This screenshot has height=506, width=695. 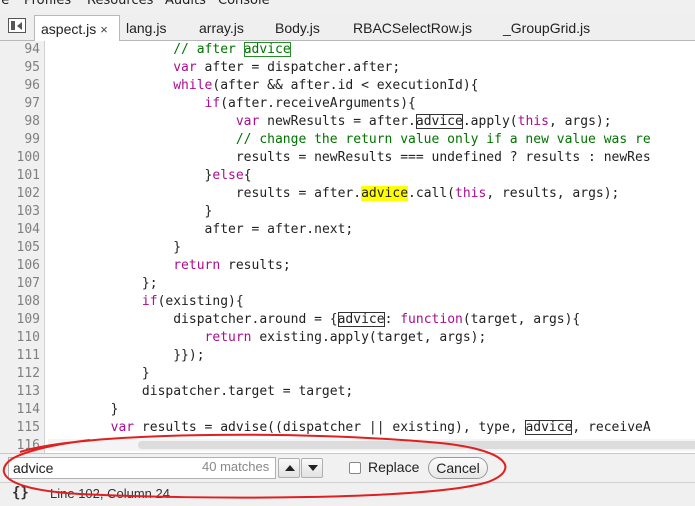 I want to click on code-text: }else{, so click(x=228, y=175).